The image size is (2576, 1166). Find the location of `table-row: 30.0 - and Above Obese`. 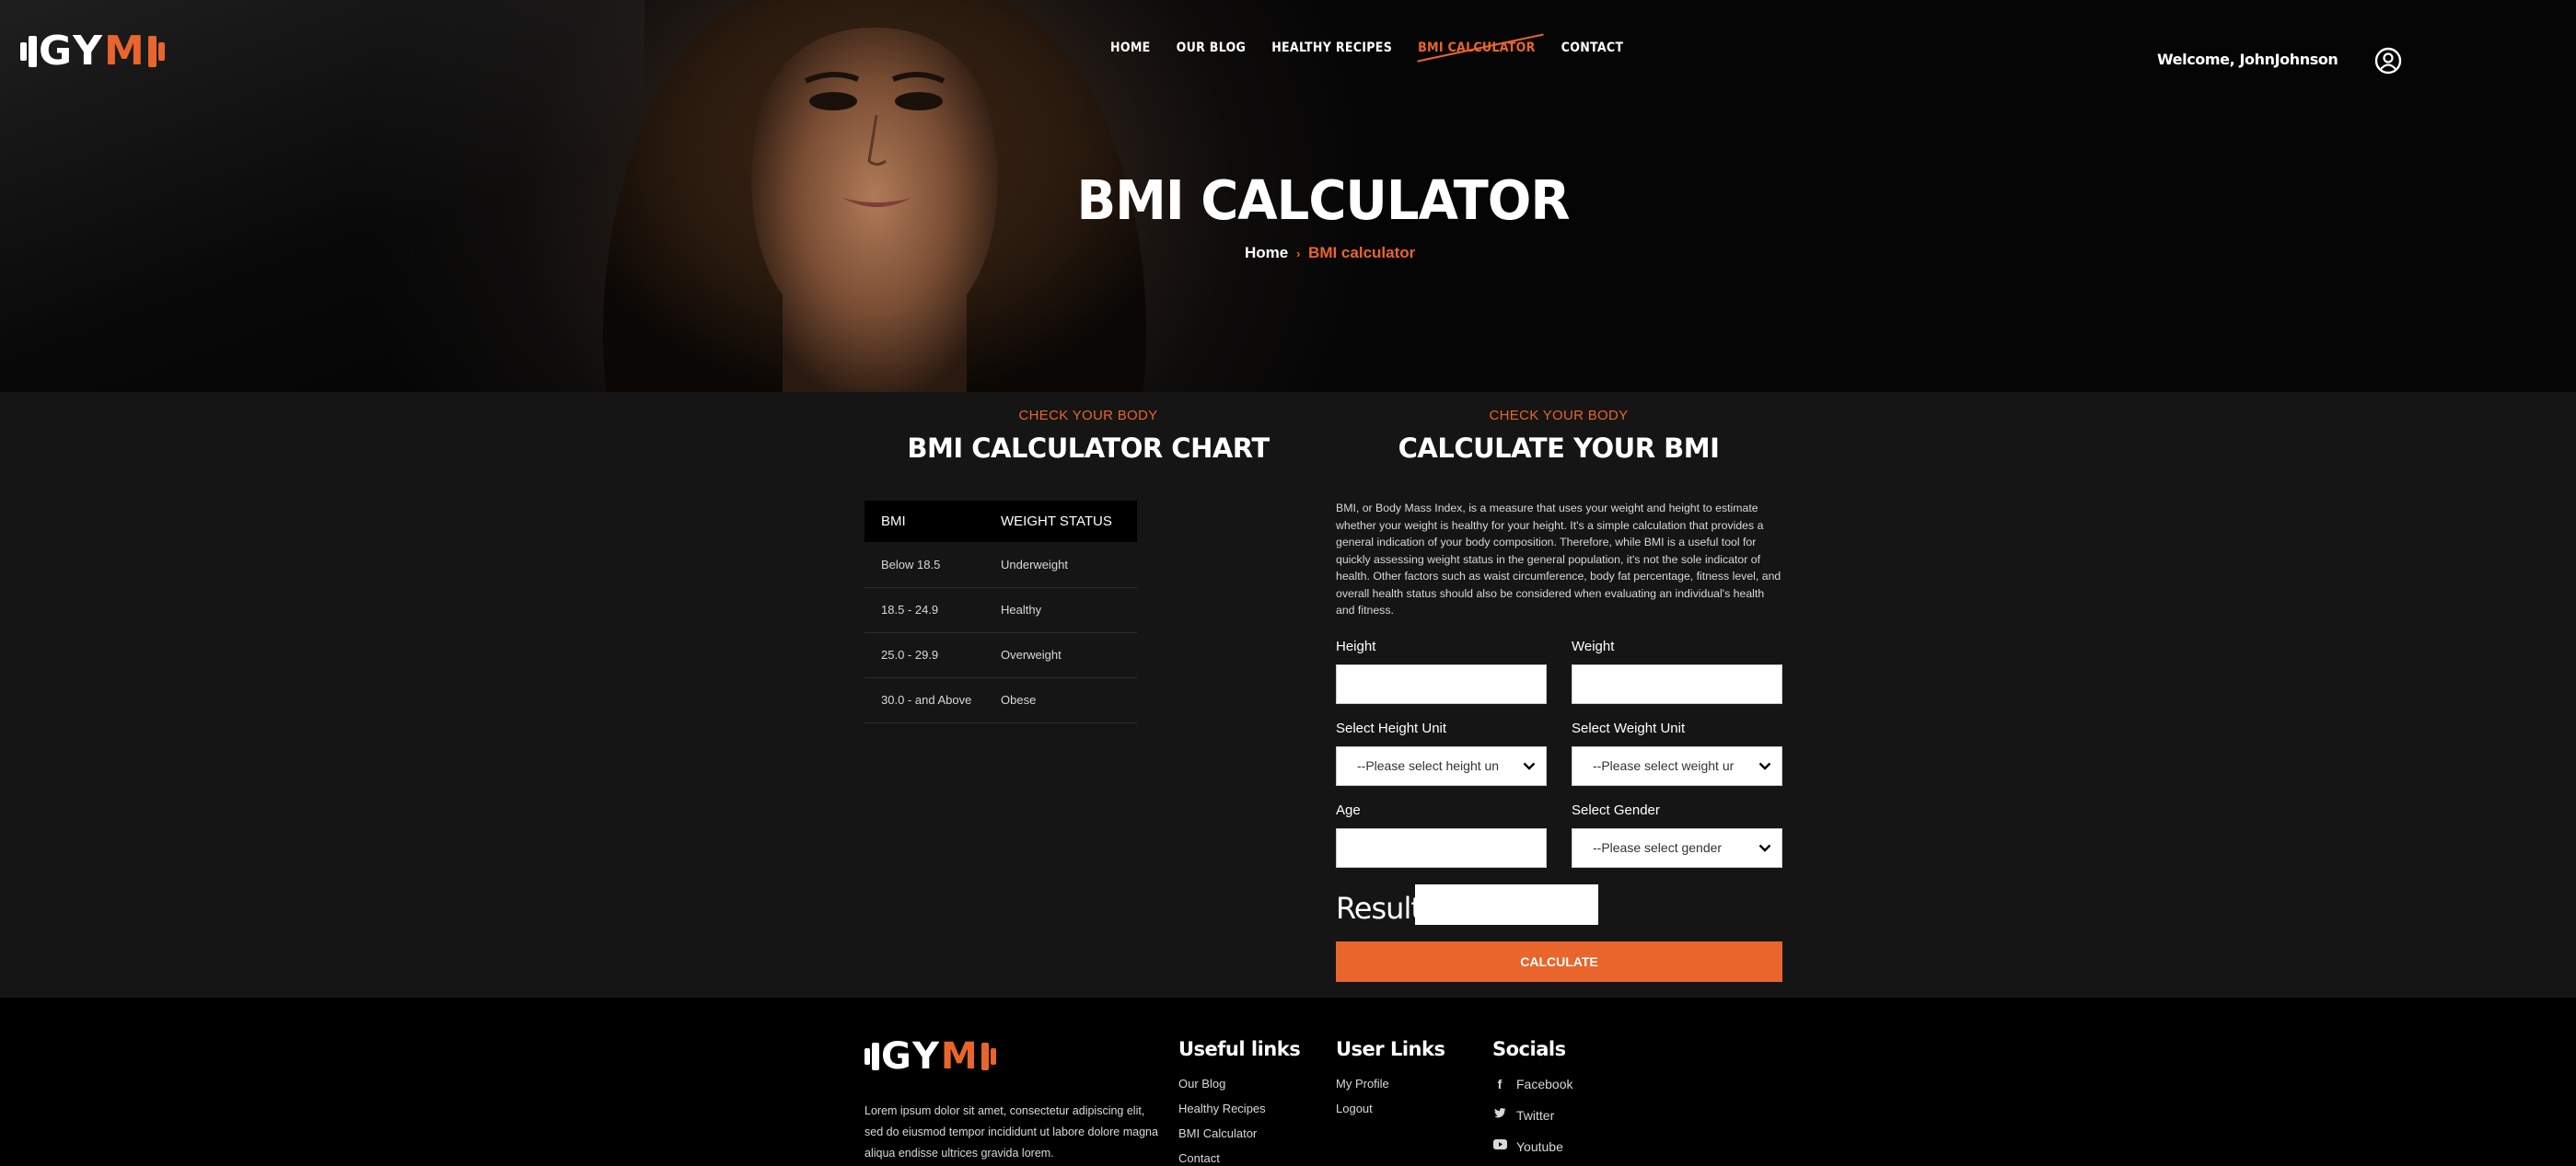

table-row: 30.0 - and Above Obese is located at coordinates (1000, 700).